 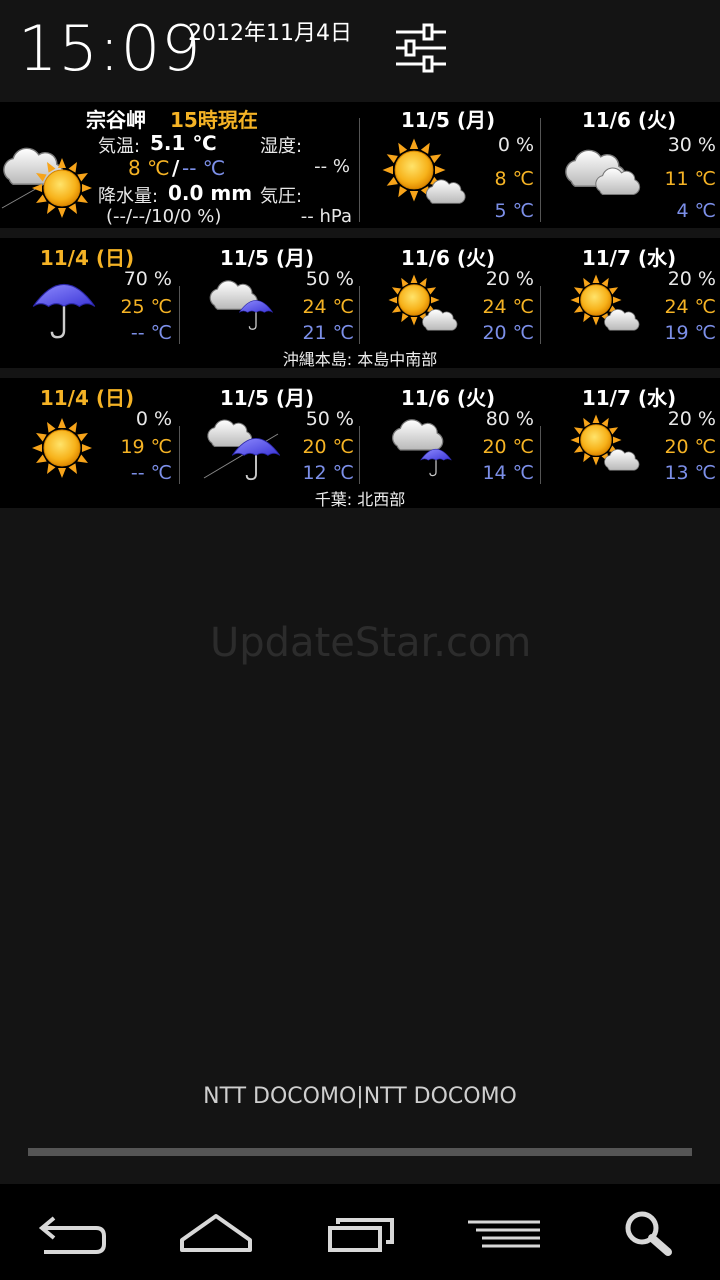 What do you see at coordinates (128, 196) in the screenshot?
I see `precip-label: 降水量:` at bounding box center [128, 196].